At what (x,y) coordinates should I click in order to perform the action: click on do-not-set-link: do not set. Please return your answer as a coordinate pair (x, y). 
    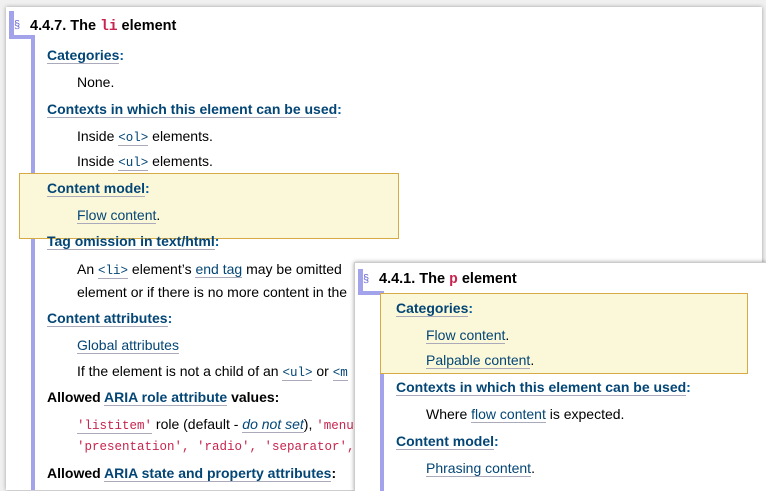
    Looking at the image, I should click on (273, 424).